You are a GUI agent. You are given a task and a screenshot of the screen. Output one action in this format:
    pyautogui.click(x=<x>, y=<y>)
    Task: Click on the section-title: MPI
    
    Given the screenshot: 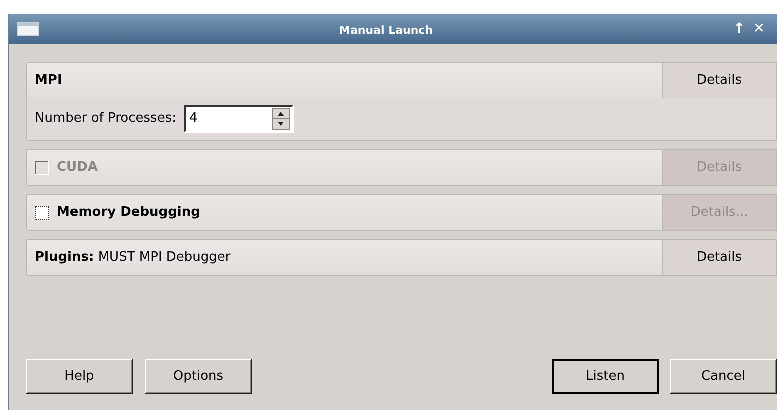 What is the action you would take?
    pyautogui.click(x=48, y=81)
    